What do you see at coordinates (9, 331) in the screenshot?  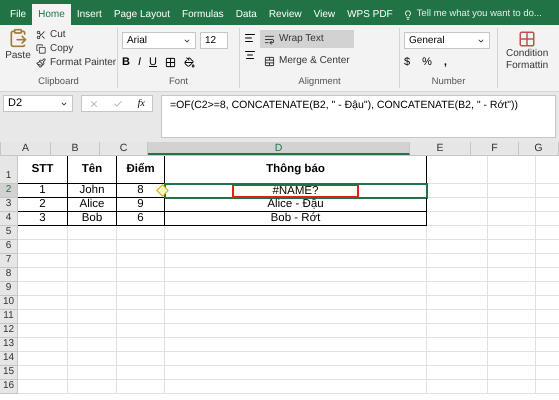 I see `row-header: 12` at bounding box center [9, 331].